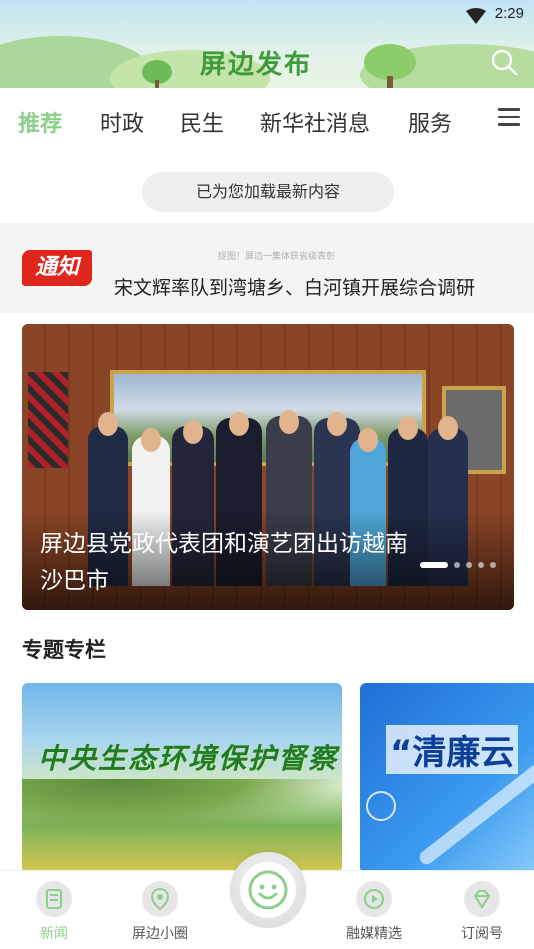 This screenshot has height=949, width=534. I want to click on nav-label: 屏边小圈, so click(160, 934).